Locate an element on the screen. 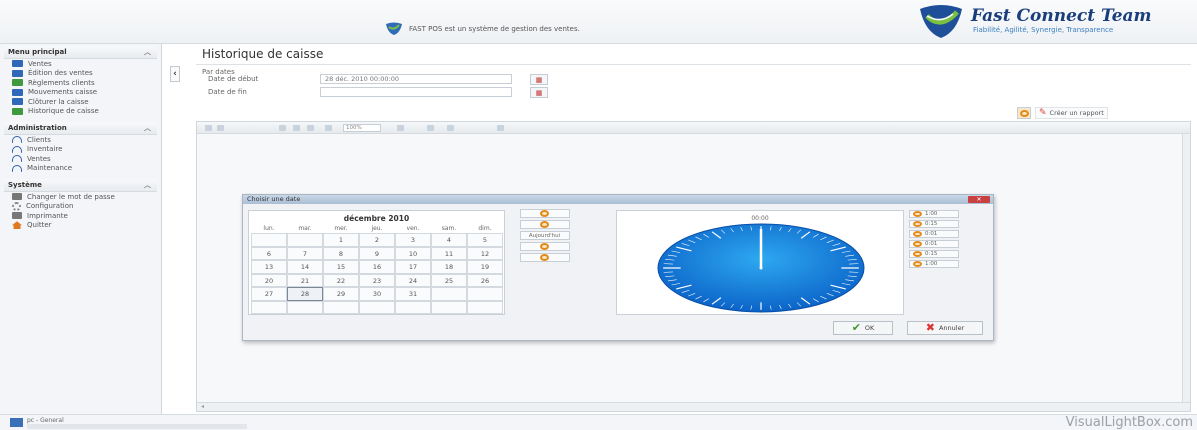  calendar-day: 15 is located at coordinates (341, 267).